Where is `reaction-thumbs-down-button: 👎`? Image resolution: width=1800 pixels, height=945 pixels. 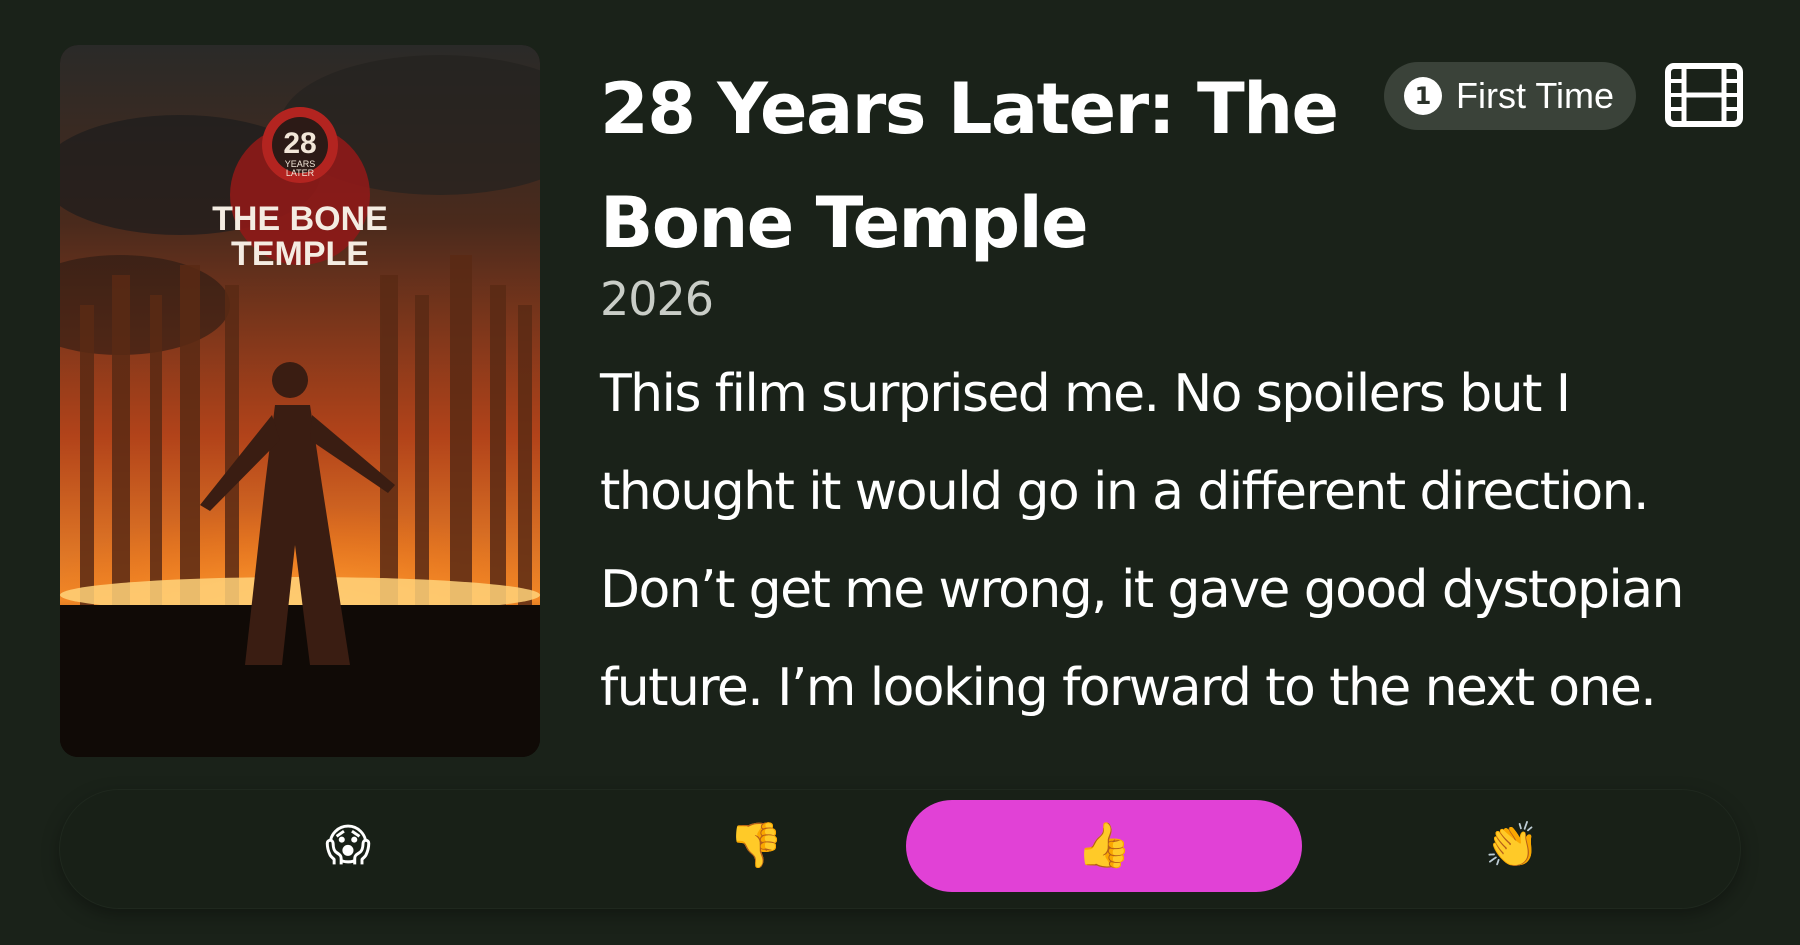
reaction-thumbs-down-button: 👎 is located at coordinates (756, 846).